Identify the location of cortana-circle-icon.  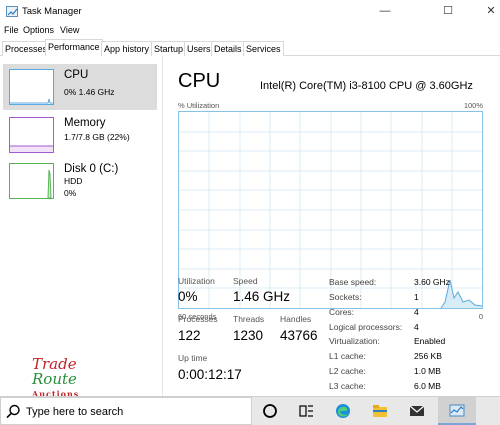
(270, 411).